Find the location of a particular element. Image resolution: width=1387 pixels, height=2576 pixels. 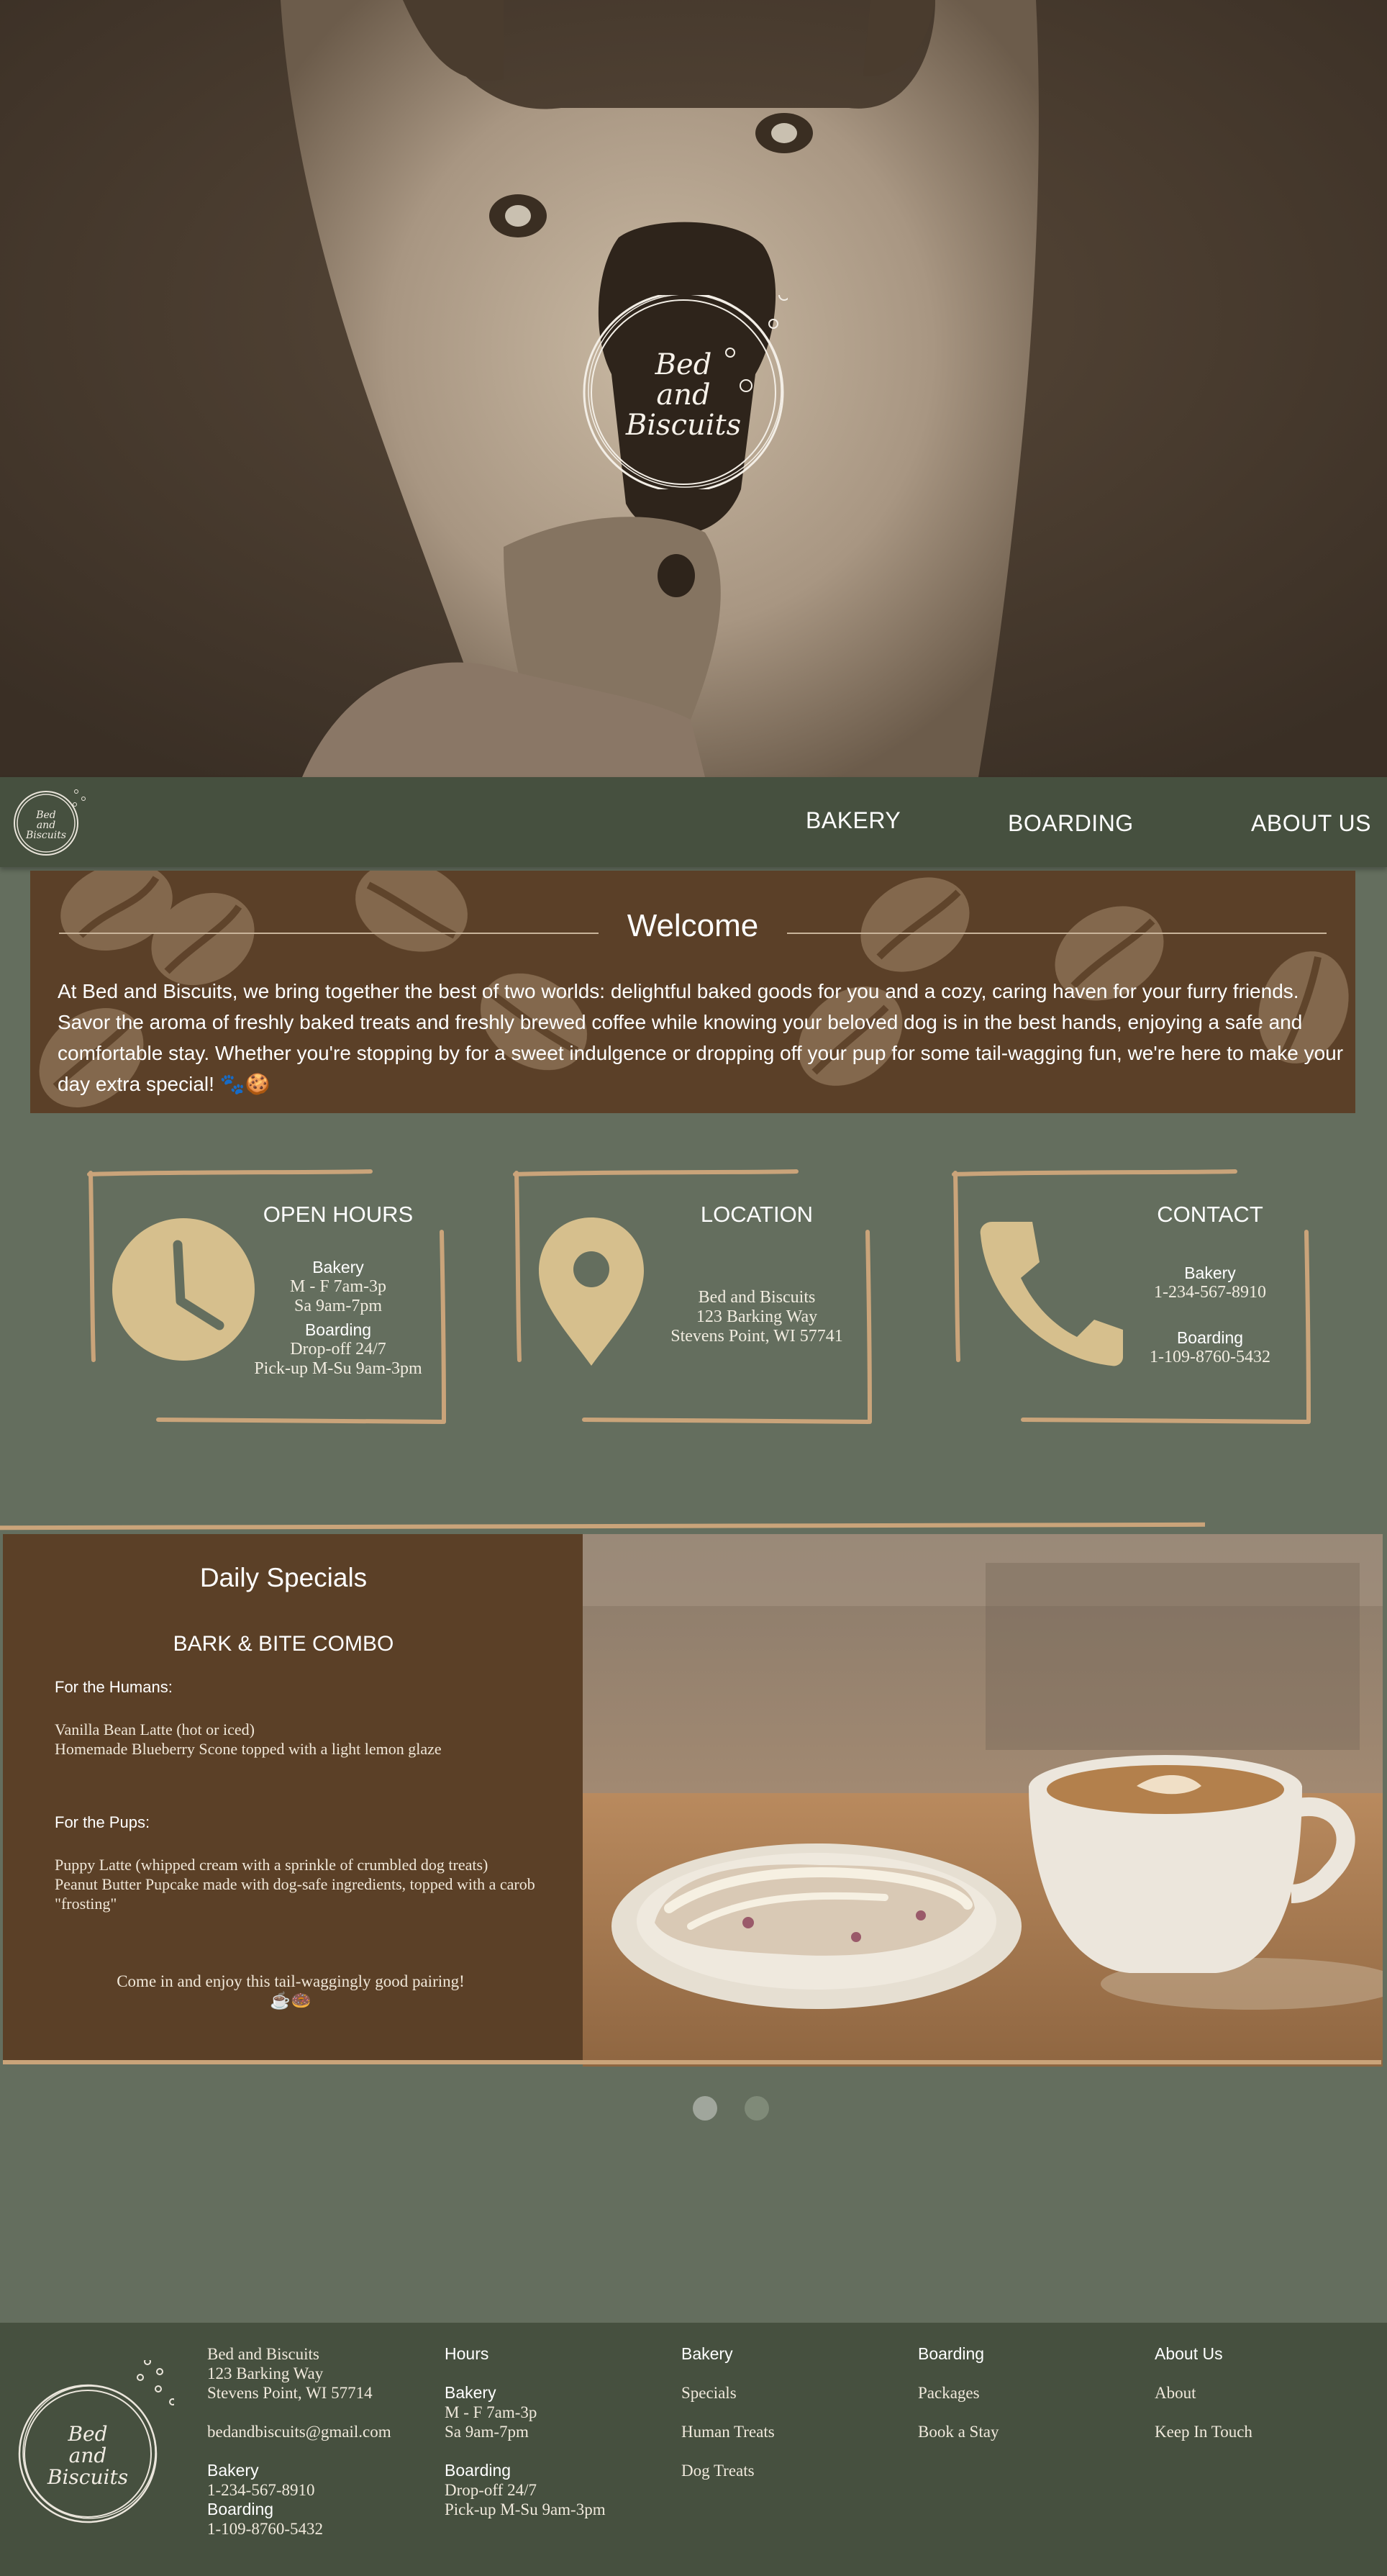

footer-address-3: Stevens Point, WI 57714 is located at coordinates (290, 2393).